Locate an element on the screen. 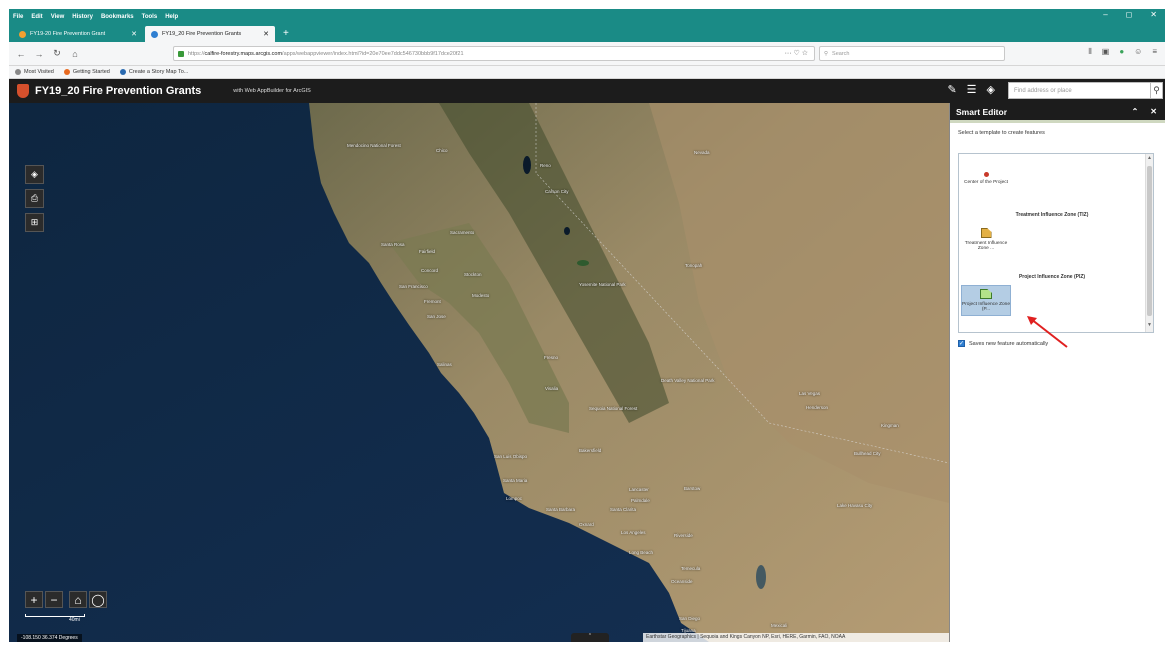 Image resolution: width=1165 pixels, height=646 pixels. url-prefix: https:// is located at coordinates (196, 53).